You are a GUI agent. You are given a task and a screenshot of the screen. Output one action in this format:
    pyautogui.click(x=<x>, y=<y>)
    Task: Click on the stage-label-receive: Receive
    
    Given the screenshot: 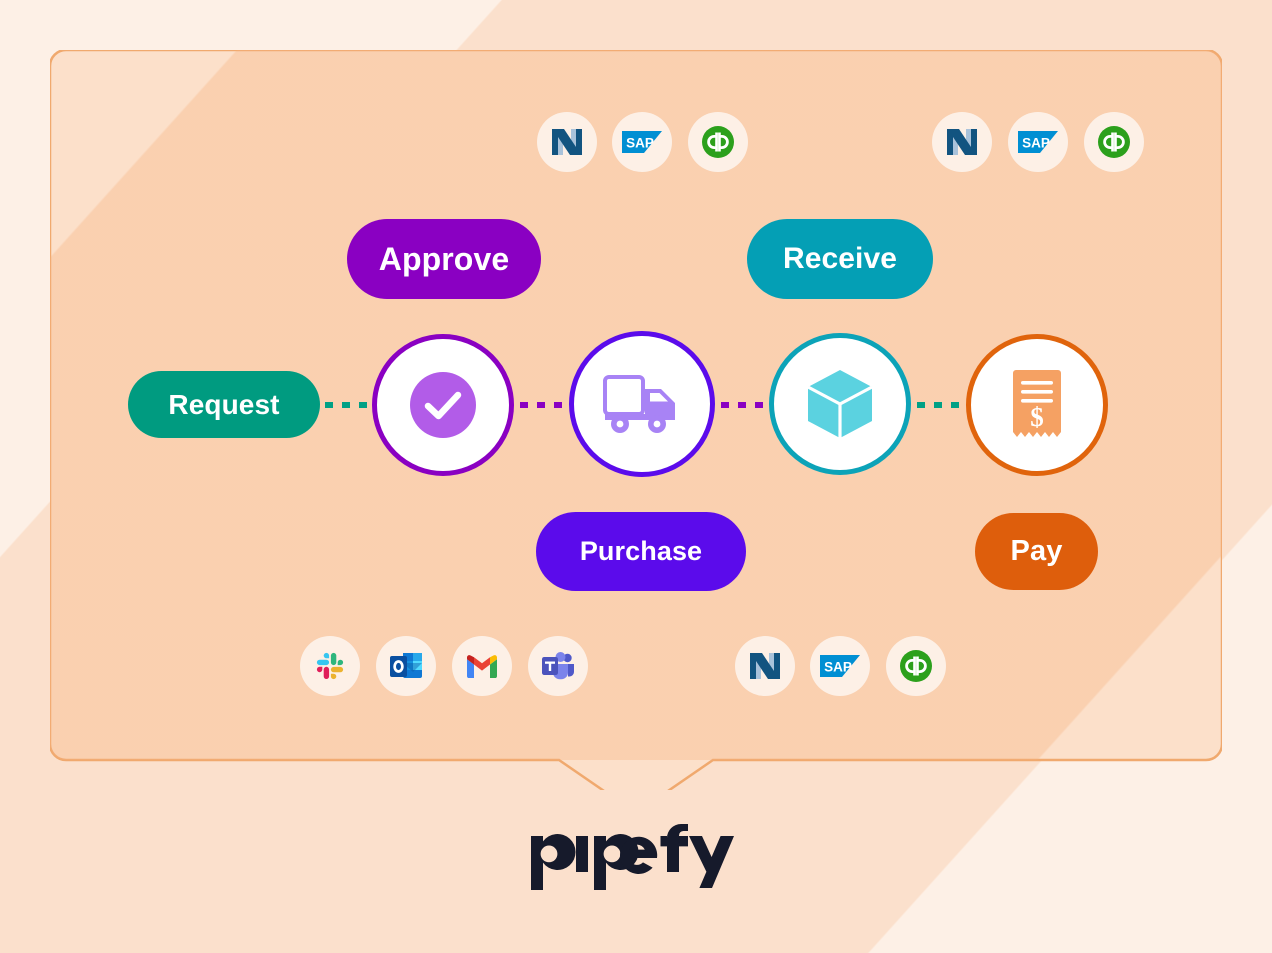 What is the action you would take?
    pyautogui.click(x=840, y=259)
    